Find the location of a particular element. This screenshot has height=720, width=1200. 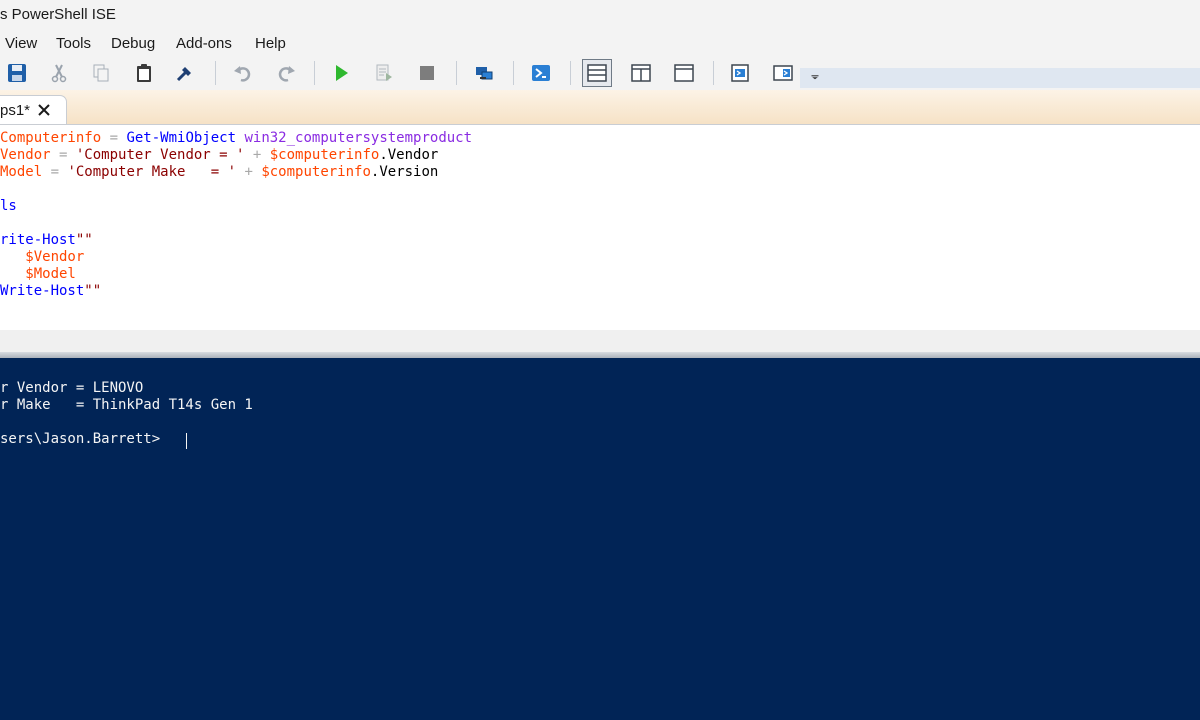

remote-powershell-icon is located at coordinates (484, 73).